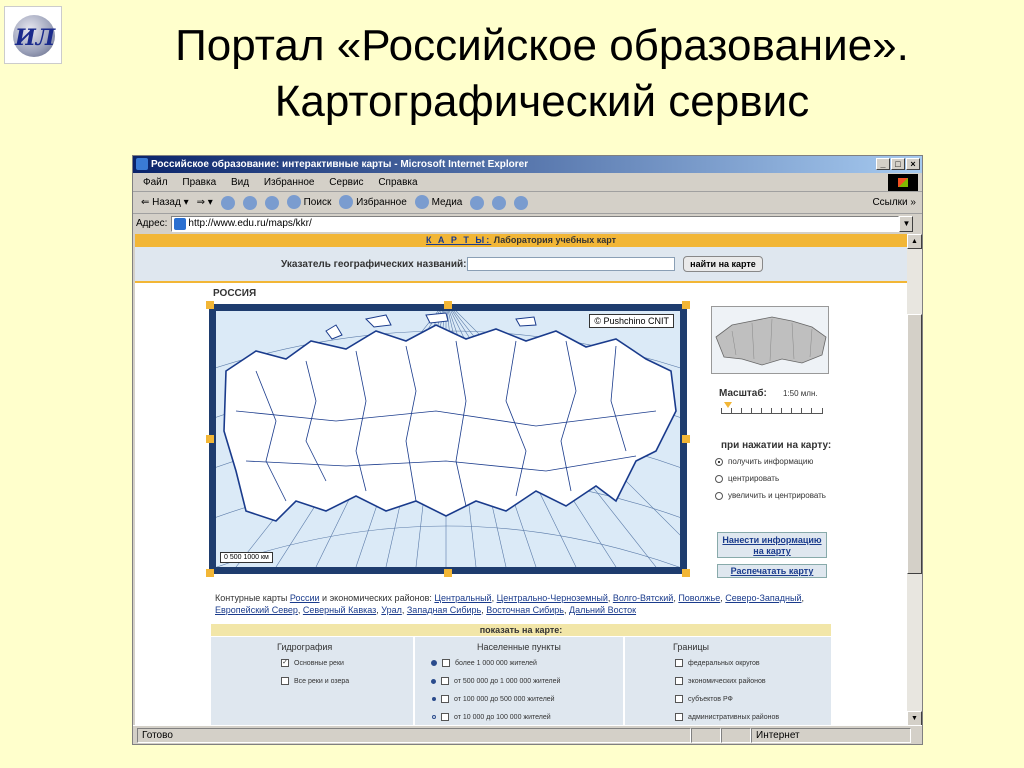 The height and width of the screenshot is (768, 1024). What do you see at coordinates (462, 598) in the screenshot?
I see `link-region-central: Центральный` at bounding box center [462, 598].